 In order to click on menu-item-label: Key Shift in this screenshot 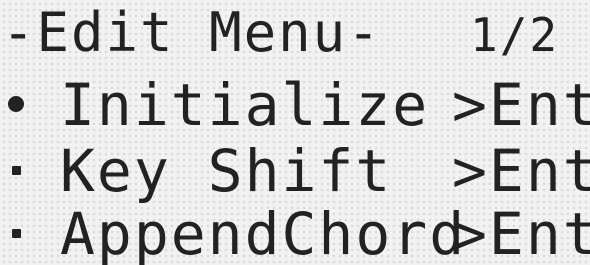, I will do `click(226, 171)`.